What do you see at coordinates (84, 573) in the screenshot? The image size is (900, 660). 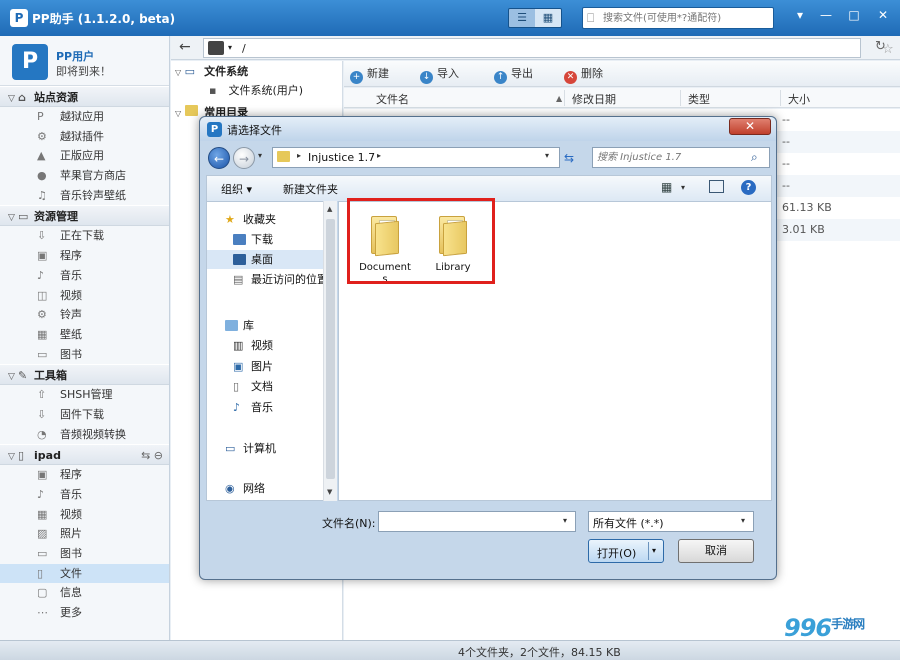 I see `sidebar-item-ipad-files: ▯ 文件` at bounding box center [84, 573].